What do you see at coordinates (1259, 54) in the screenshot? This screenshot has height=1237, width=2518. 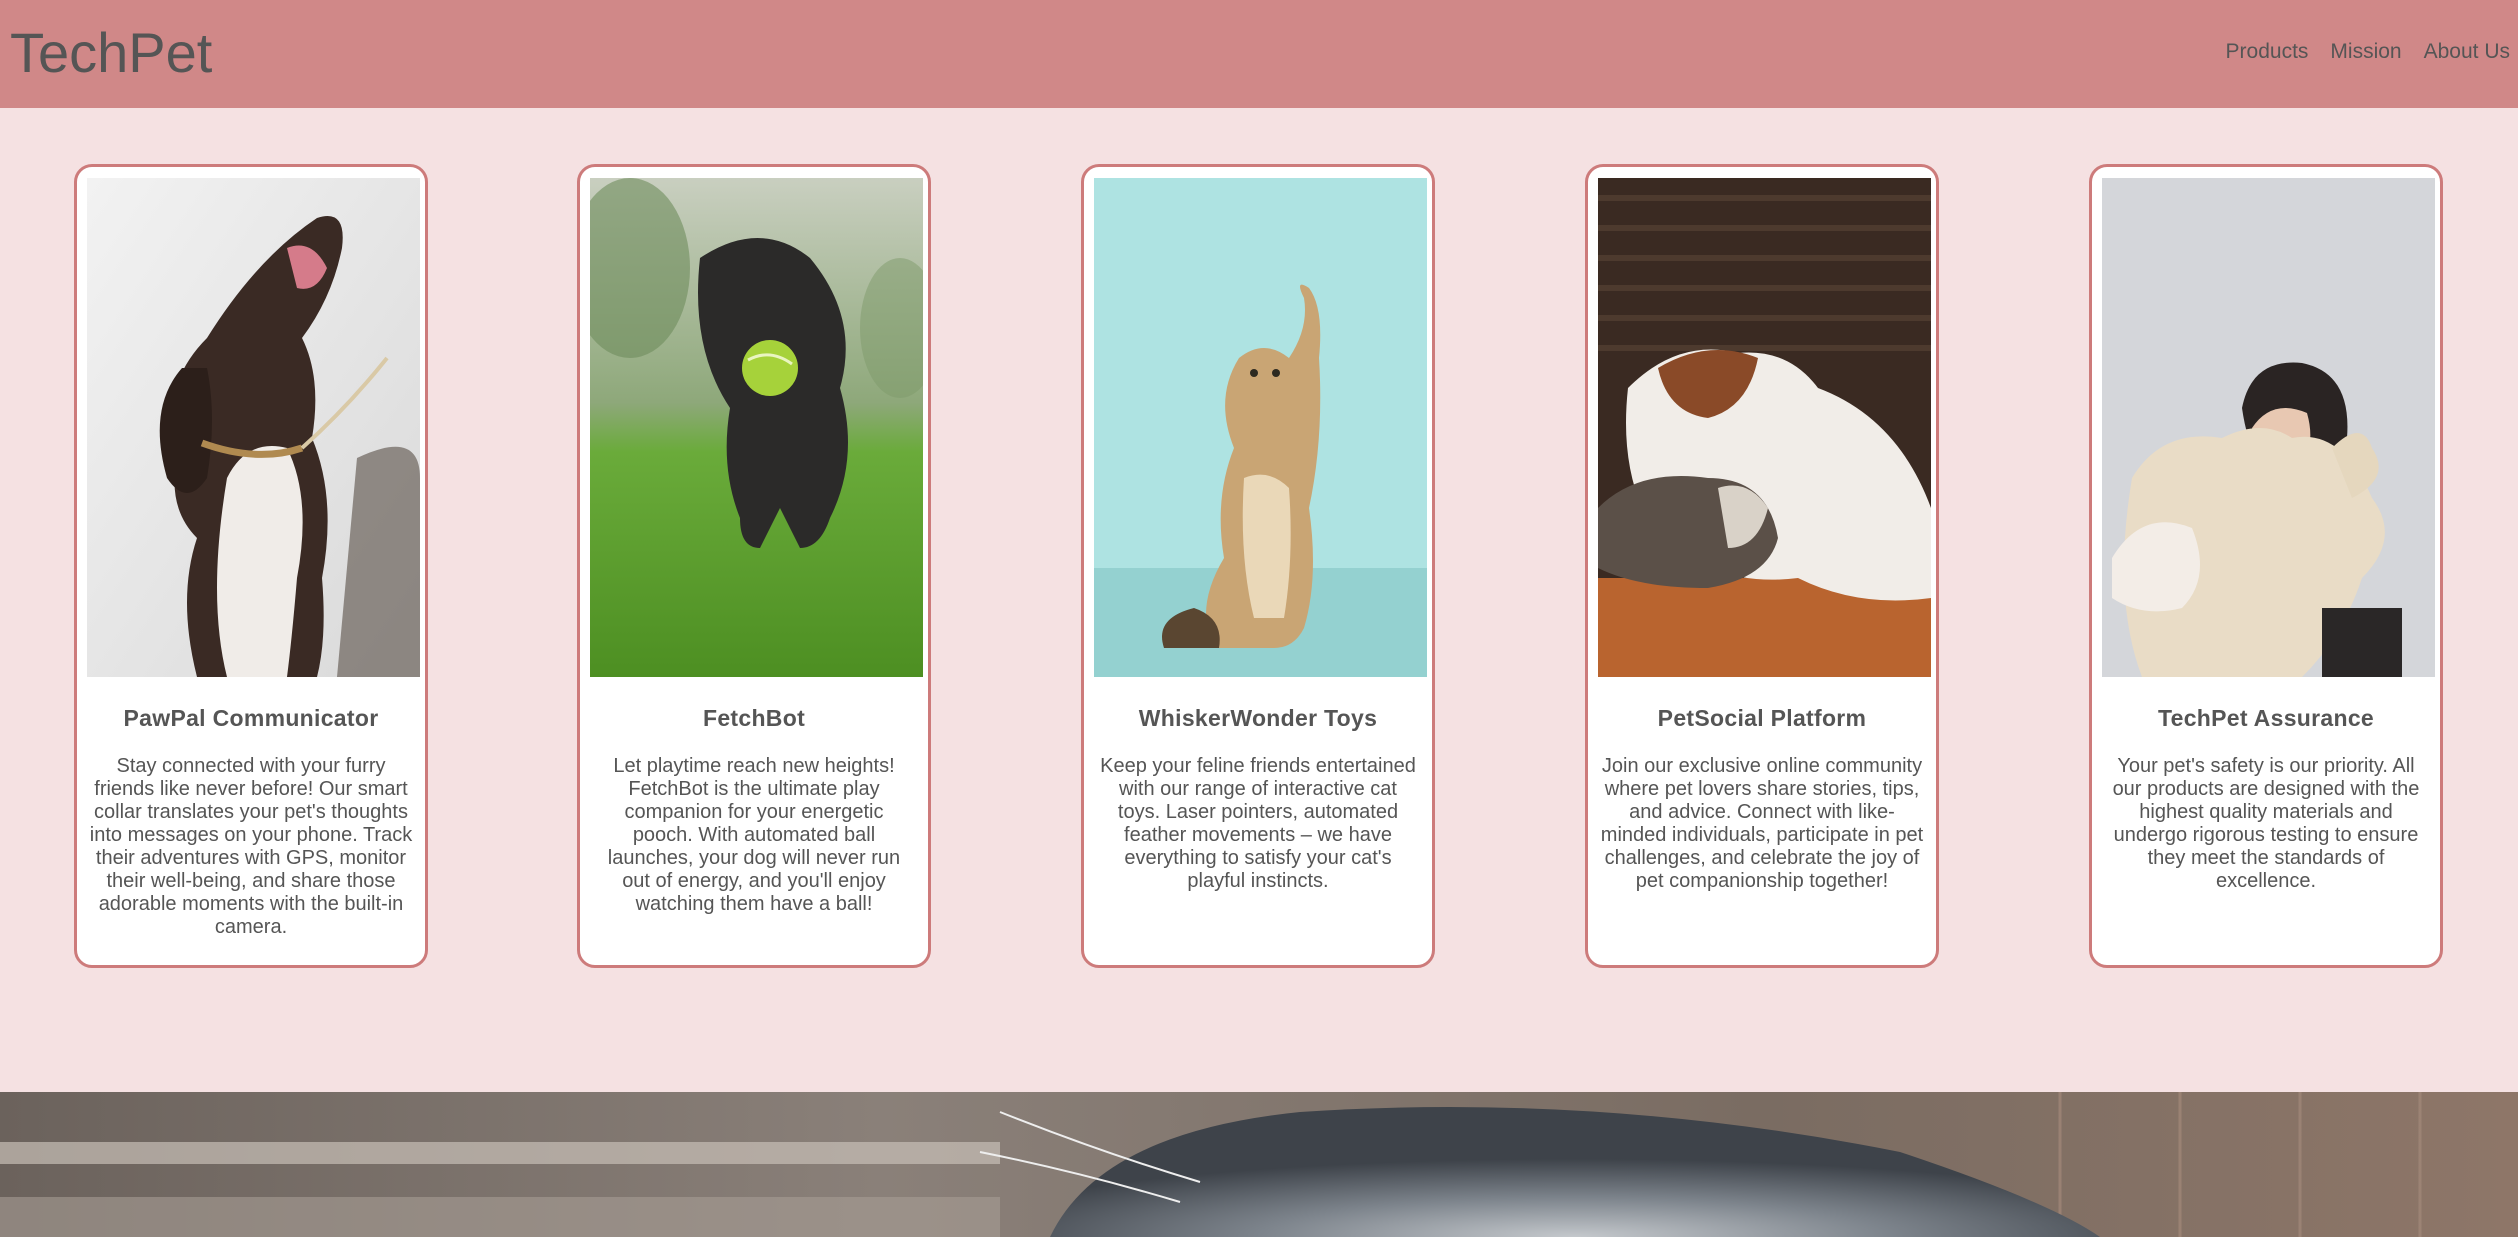 I see `site-header: TechPet Products Mission About Us` at bounding box center [1259, 54].